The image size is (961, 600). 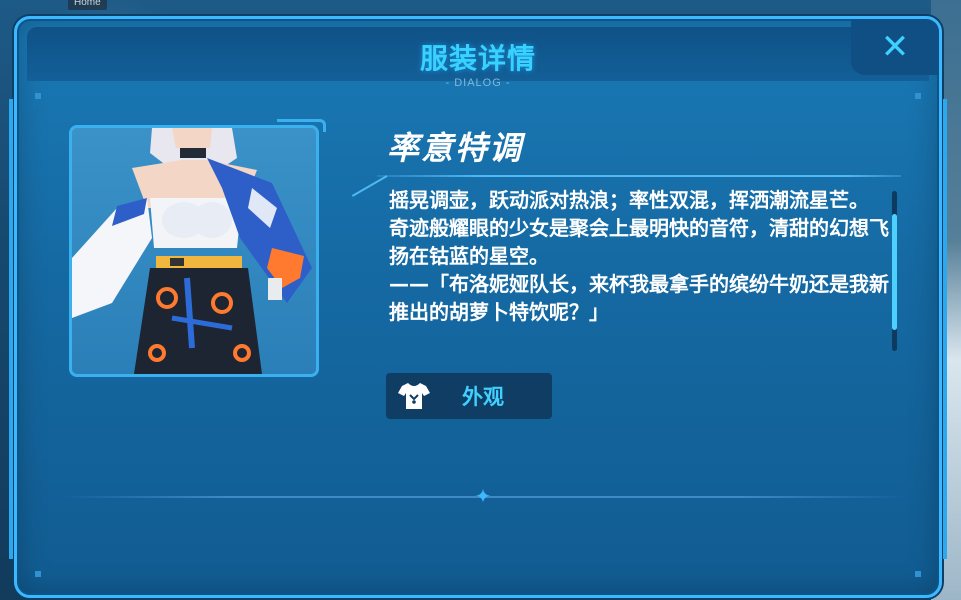 I want to click on home-tag: Home, so click(x=87, y=5).